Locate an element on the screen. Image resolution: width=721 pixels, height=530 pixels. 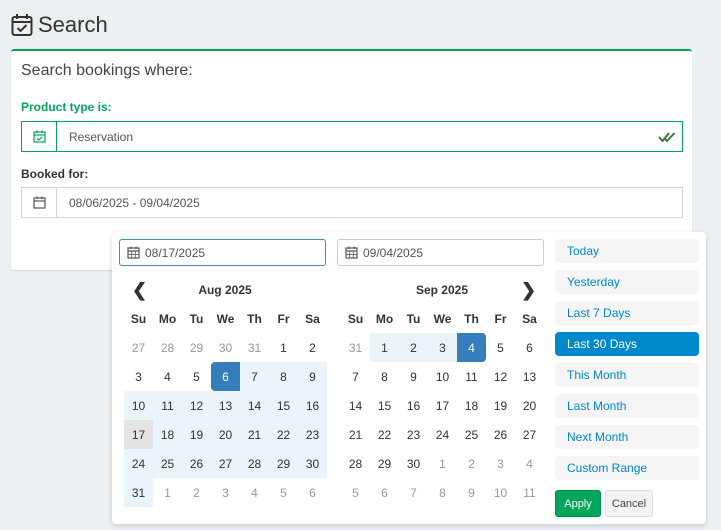
cancel-button: Cancel is located at coordinates (629, 503).